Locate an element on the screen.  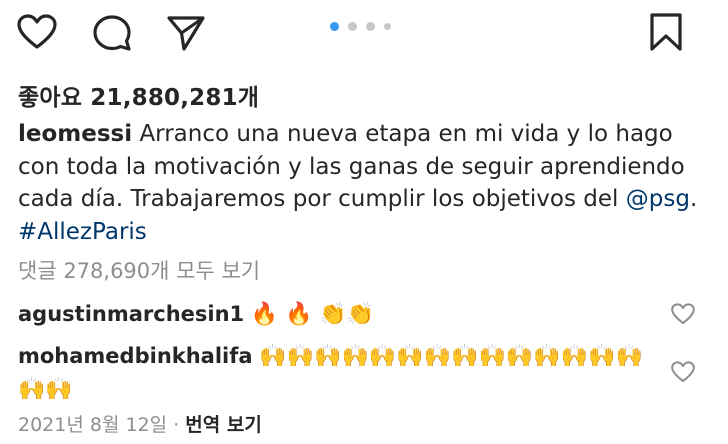
comment-username: agustinmarchesin1 is located at coordinates (131, 314).